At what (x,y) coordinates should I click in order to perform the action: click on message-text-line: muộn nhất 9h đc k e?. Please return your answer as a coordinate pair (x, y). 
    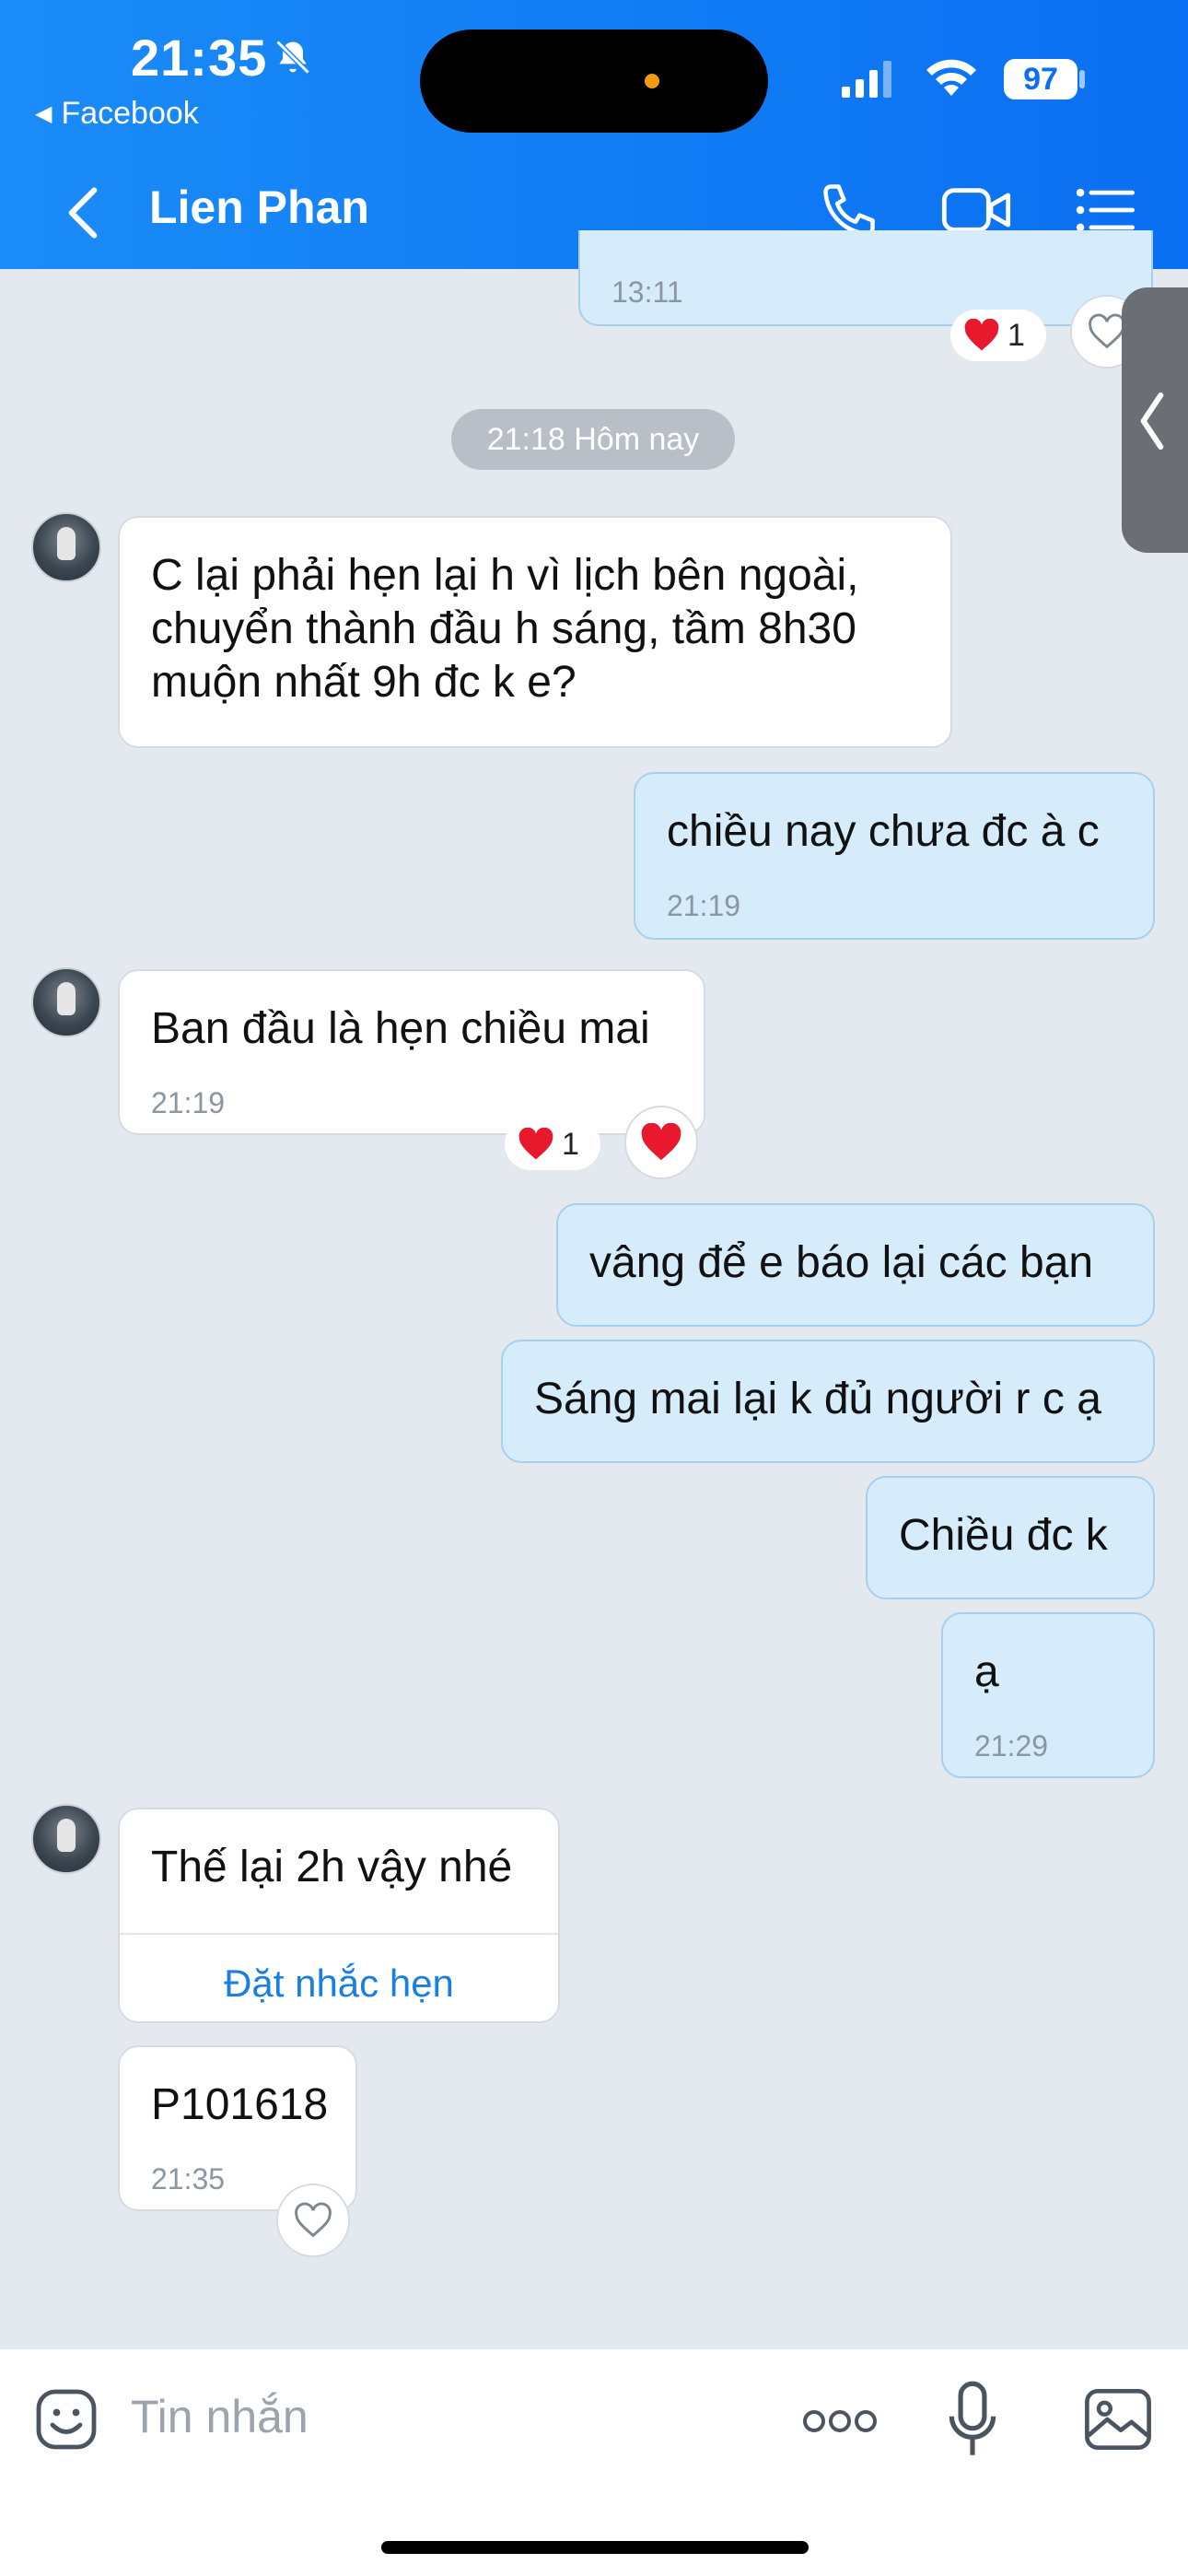
    Looking at the image, I should click on (364, 682).